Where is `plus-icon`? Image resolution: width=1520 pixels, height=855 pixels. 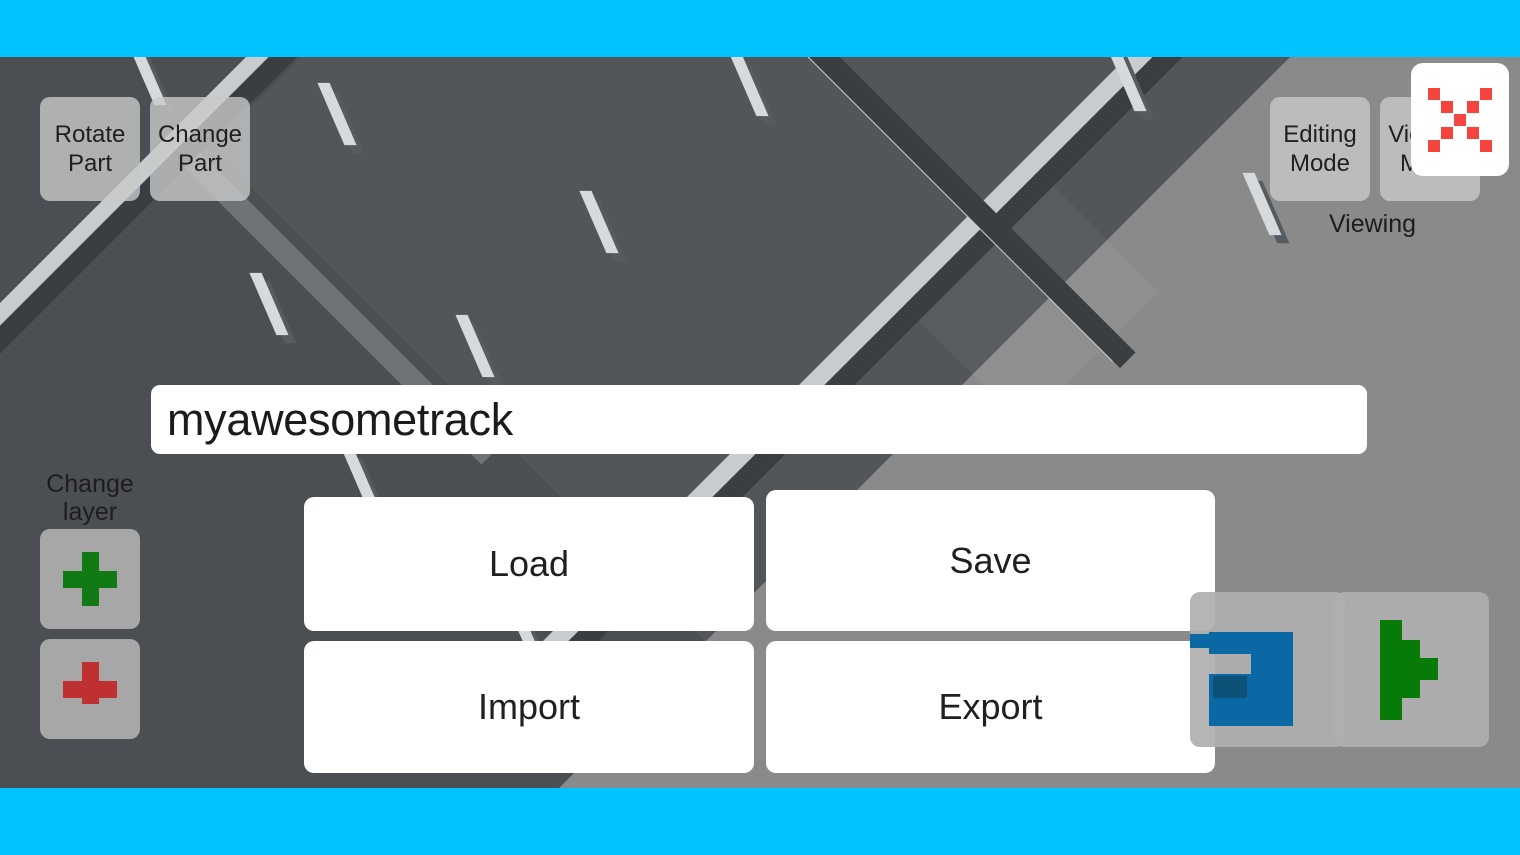
plus-icon is located at coordinates (90, 579).